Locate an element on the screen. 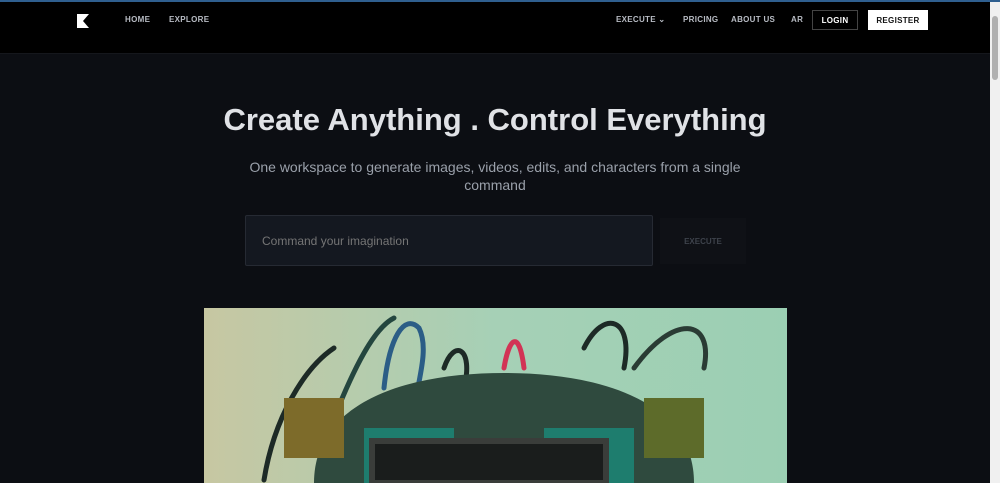  nav-about: ABOUT US is located at coordinates (753, 19).